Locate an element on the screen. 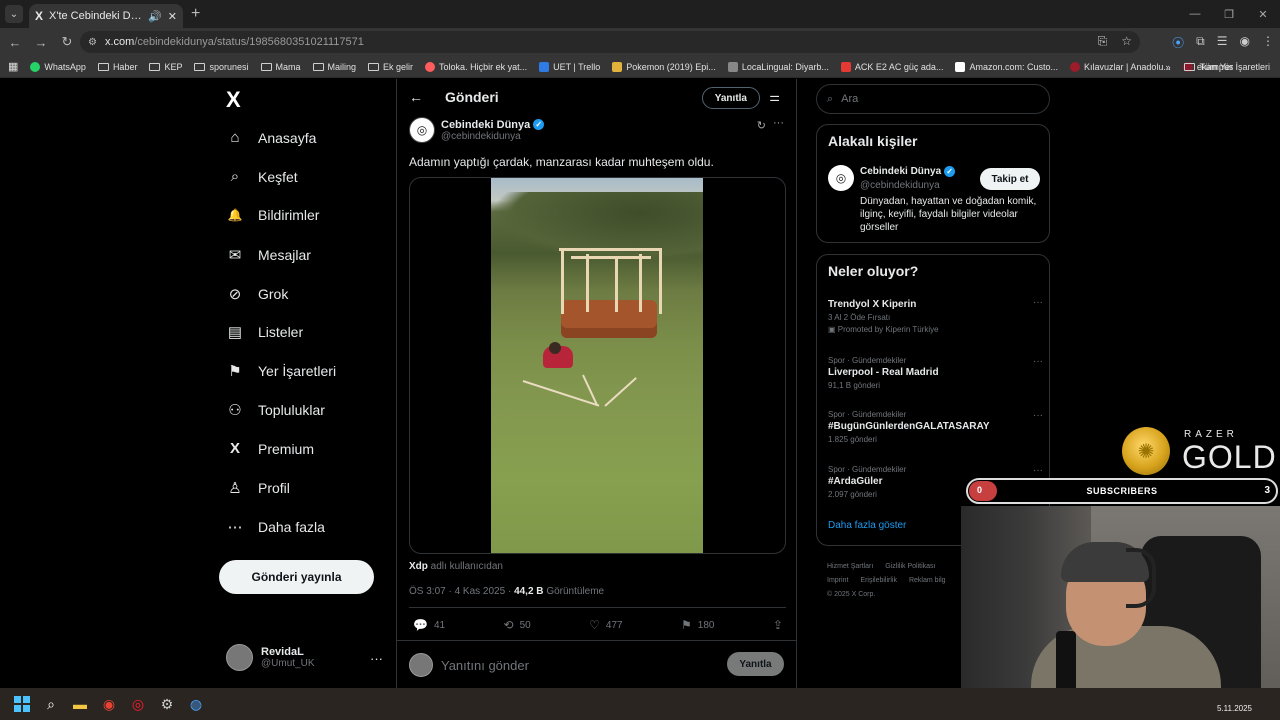  extension-icon: ⦿ is located at coordinates (1178, 42).